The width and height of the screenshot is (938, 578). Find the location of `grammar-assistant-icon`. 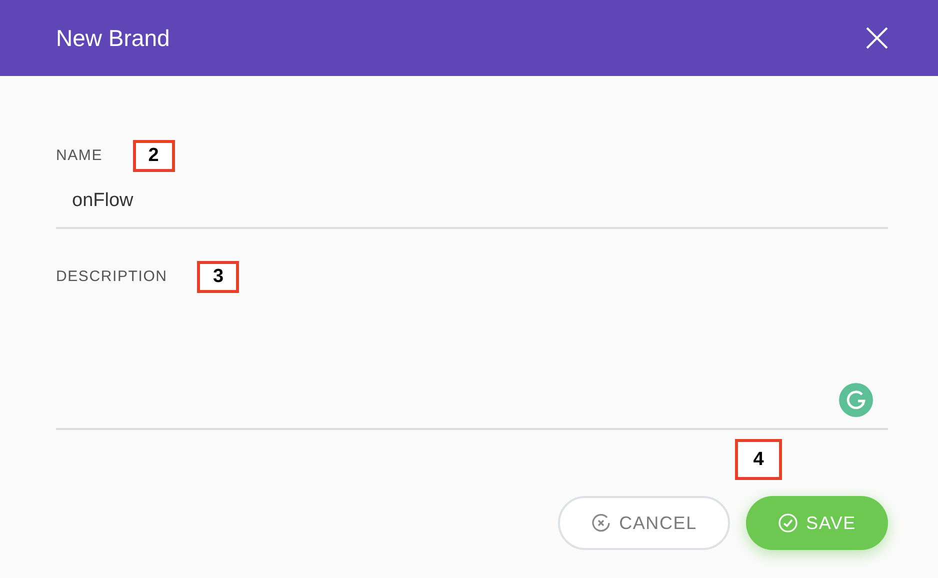

grammar-assistant-icon is located at coordinates (856, 400).